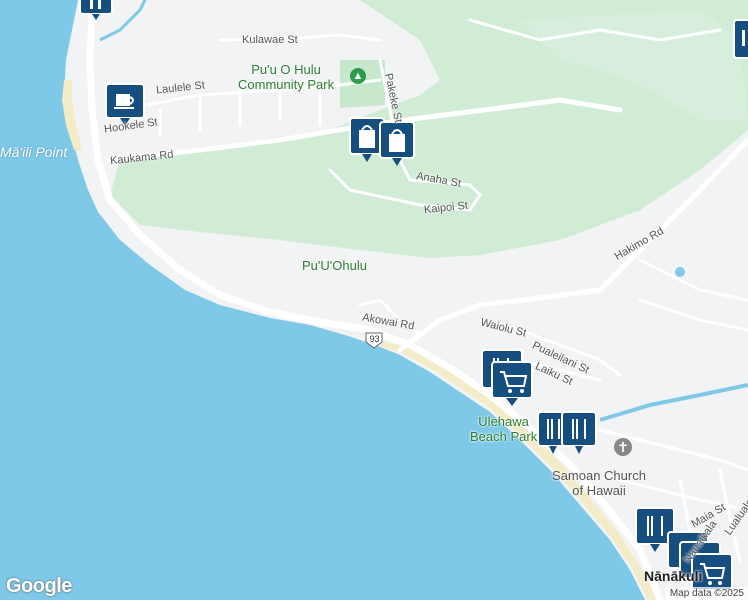 The height and width of the screenshot is (600, 748). Describe the element at coordinates (706, 593) in the screenshot. I see `map-attribution: Map data ©2025` at that location.